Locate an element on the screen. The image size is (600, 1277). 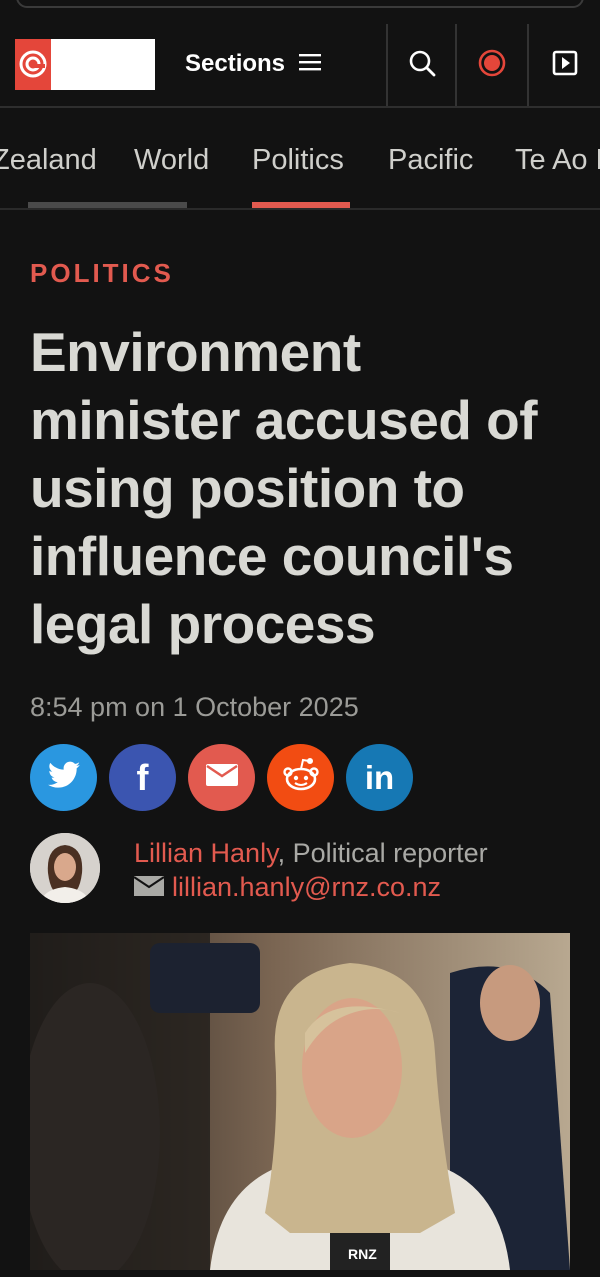
reddit-icon is located at coordinates (301, 777).